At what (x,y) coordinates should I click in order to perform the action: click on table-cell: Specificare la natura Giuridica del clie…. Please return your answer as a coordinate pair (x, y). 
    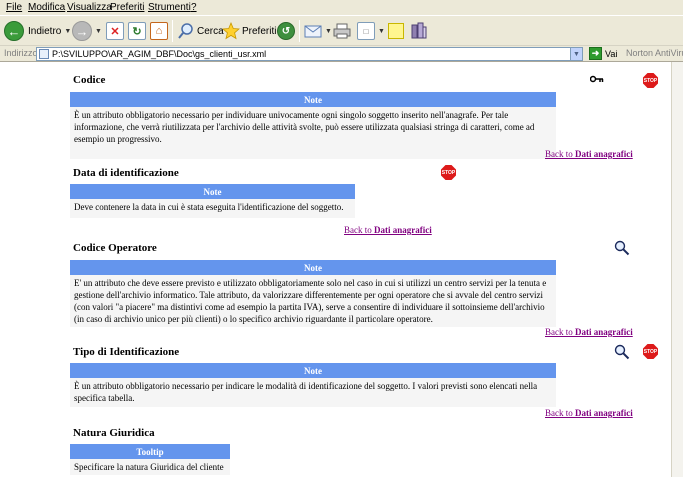
    Looking at the image, I should click on (150, 467).